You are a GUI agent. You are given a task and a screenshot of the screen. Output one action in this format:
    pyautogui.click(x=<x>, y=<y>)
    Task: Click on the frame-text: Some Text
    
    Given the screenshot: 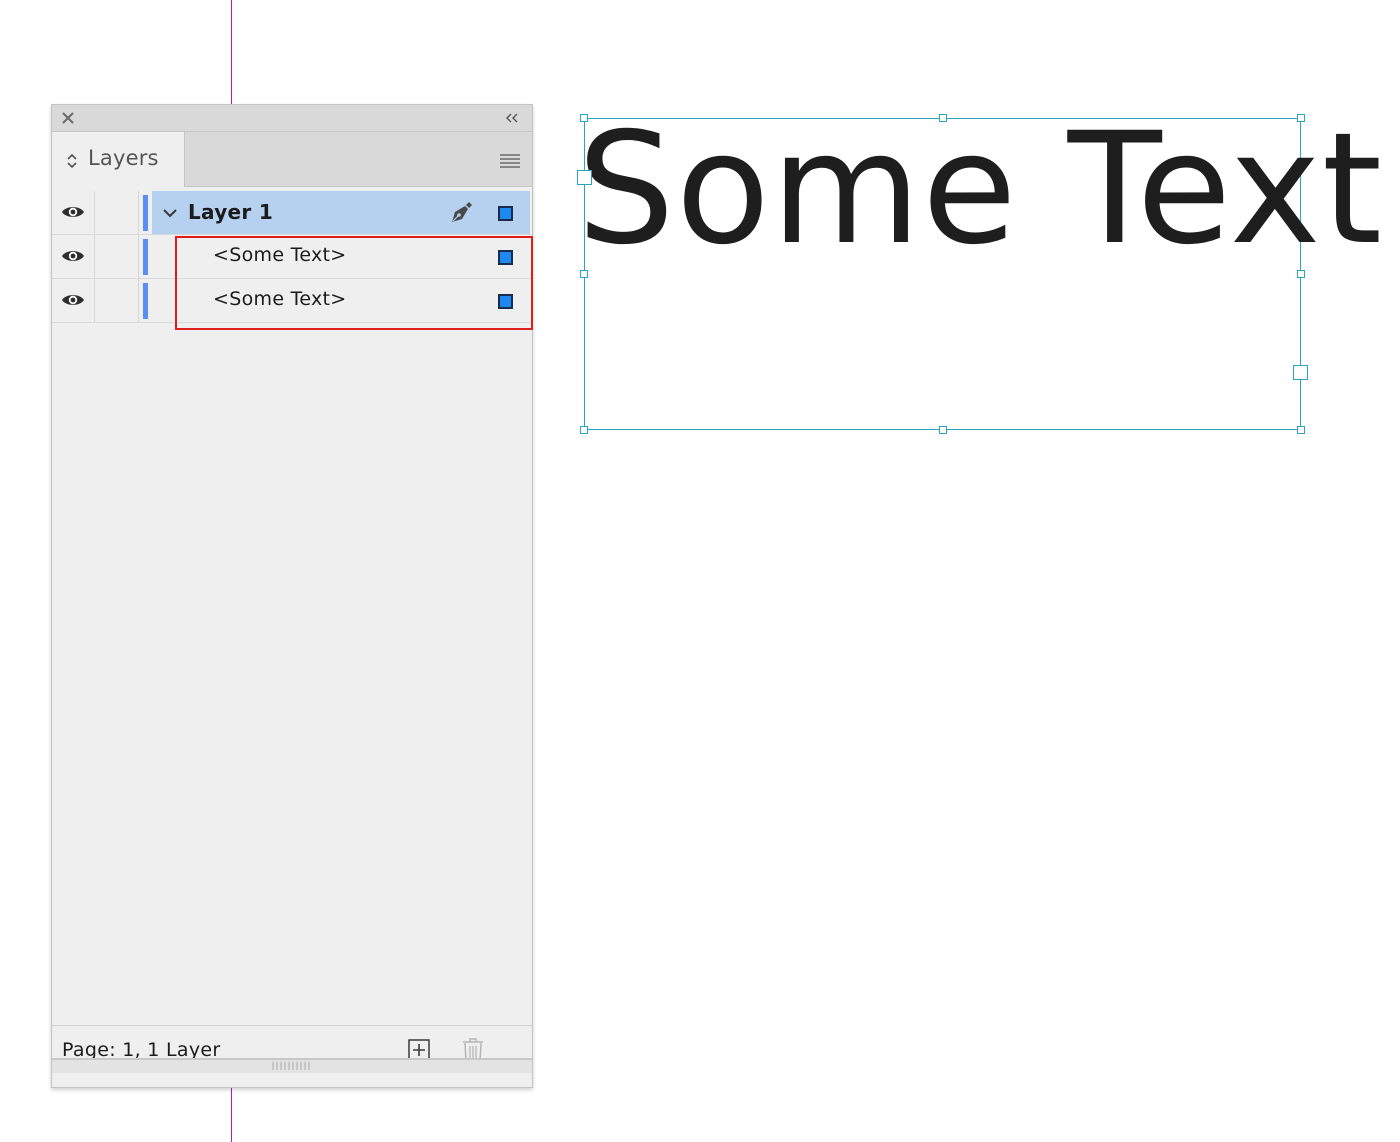 What is the action you would take?
    pyautogui.click(x=980, y=190)
    